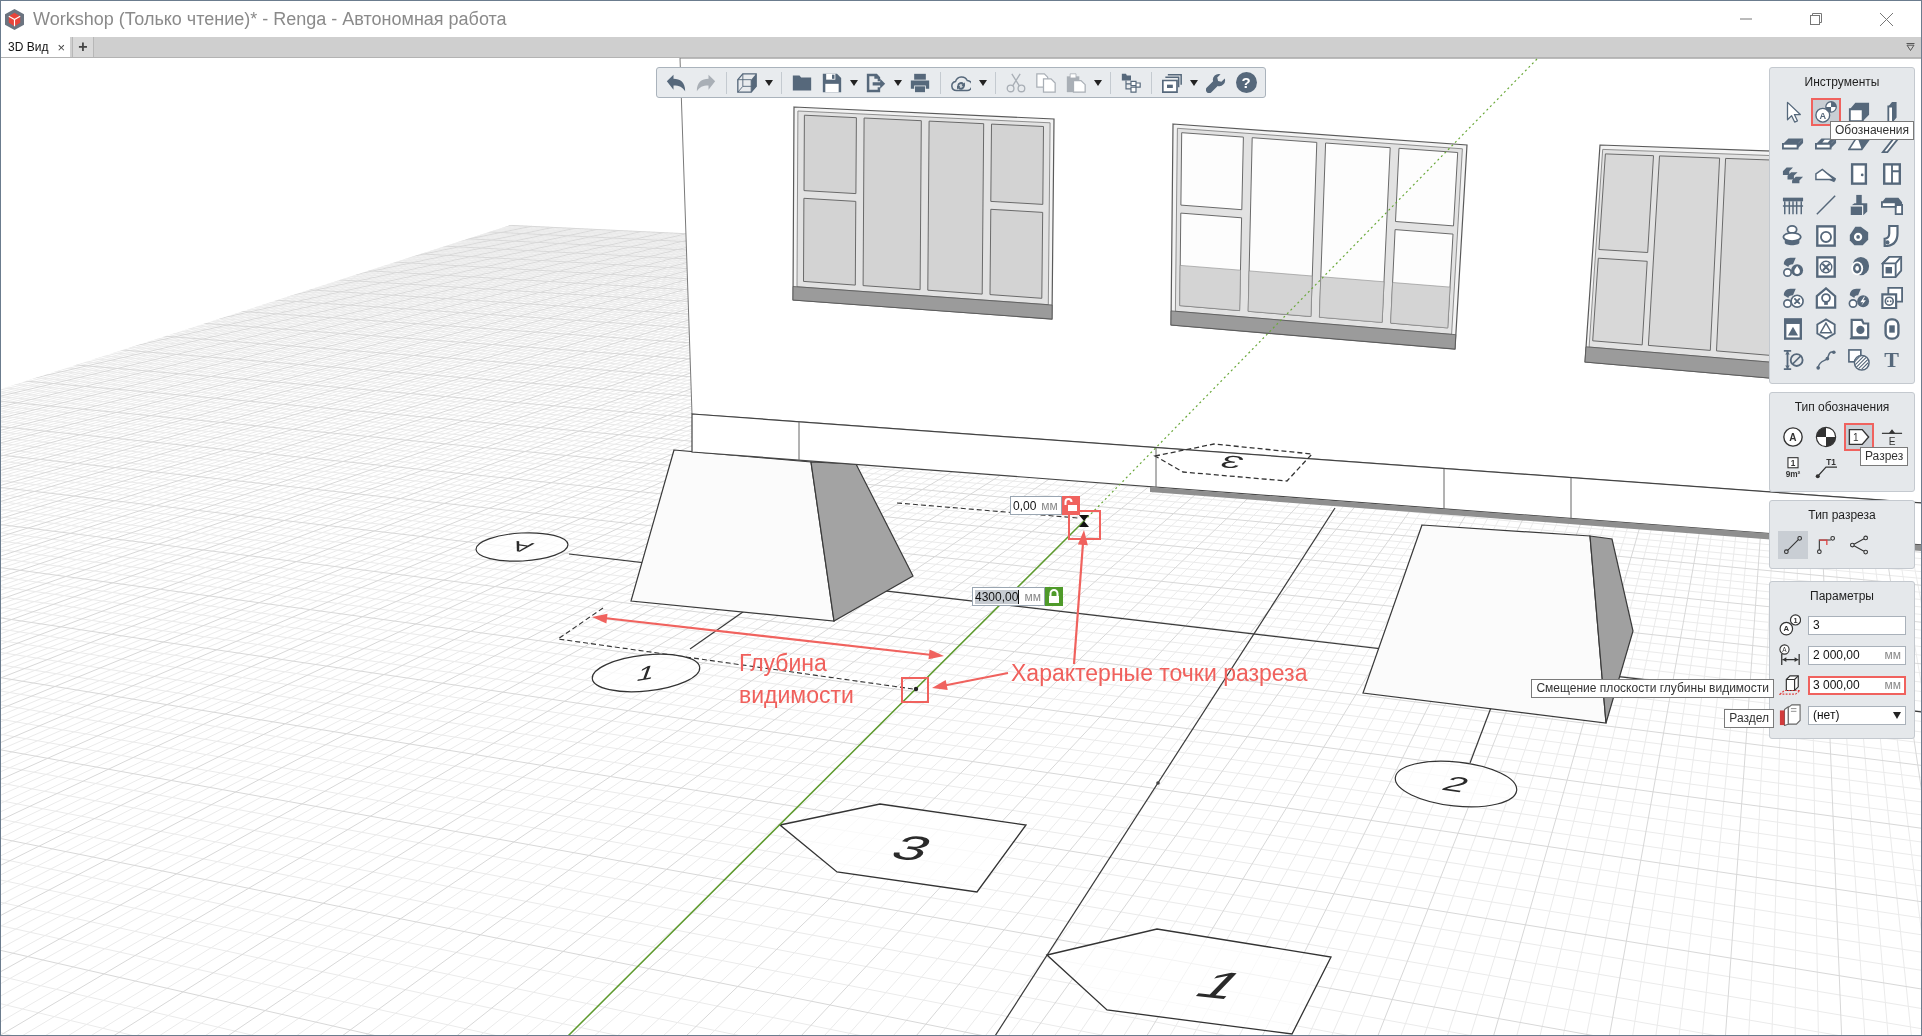  I want to click on stacked-frames-icon, so click(1172, 82).